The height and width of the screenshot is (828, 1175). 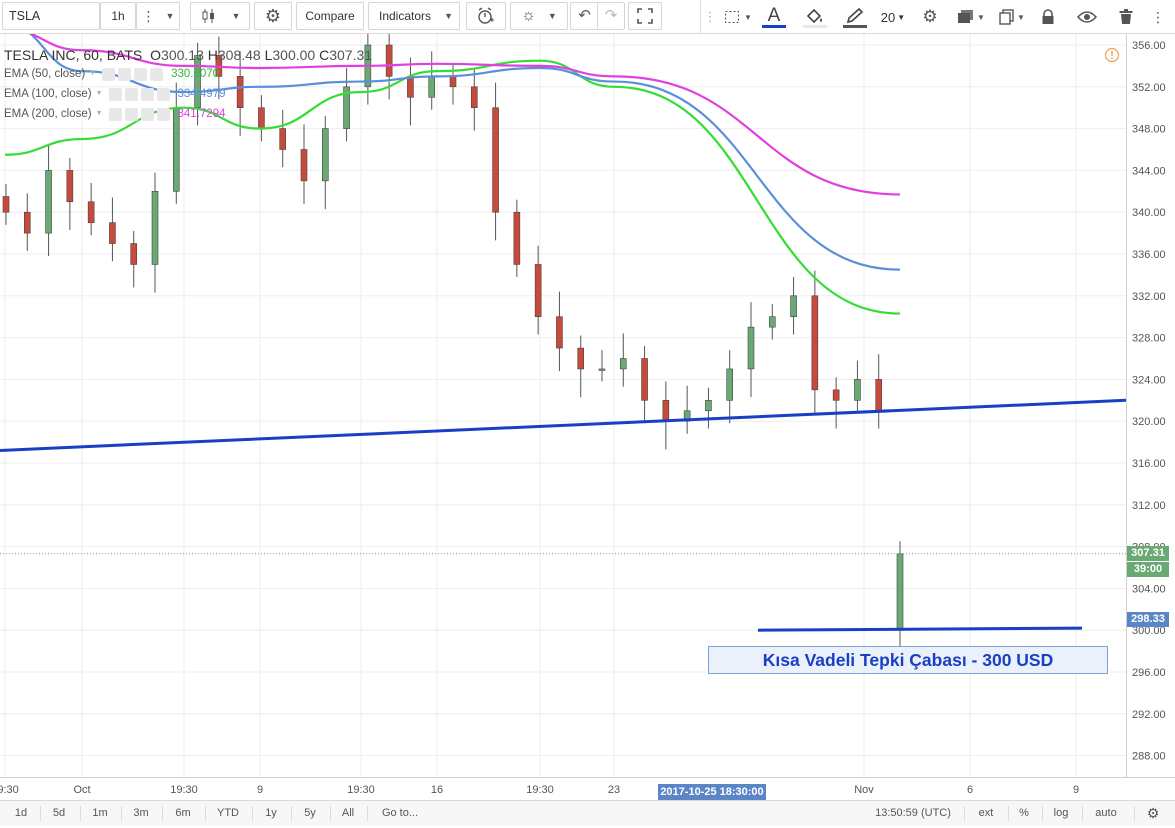 What do you see at coordinates (1048, 17) in the screenshot?
I see `lock-button` at bounding box center [1048, 17].